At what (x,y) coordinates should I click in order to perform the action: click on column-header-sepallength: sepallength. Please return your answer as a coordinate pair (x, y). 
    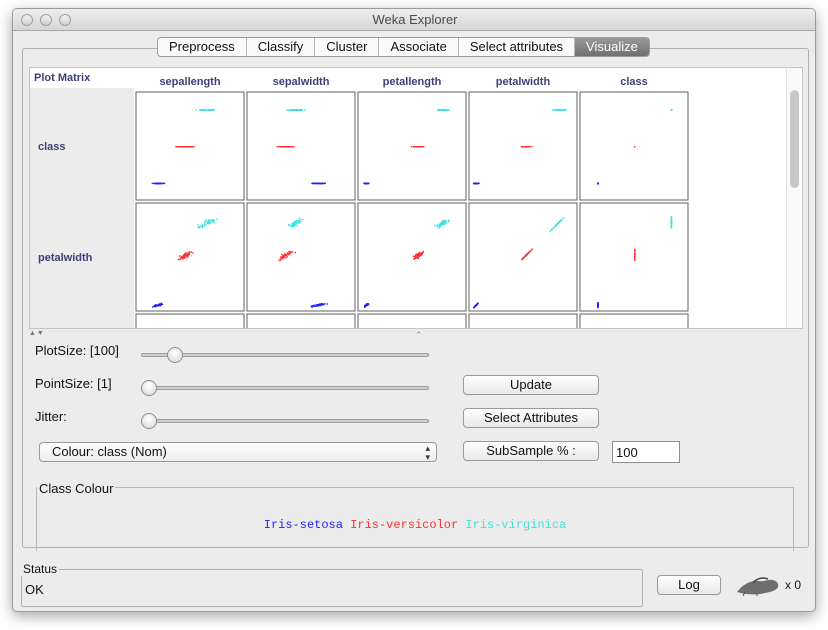
    Looking at the image, I should click on (189, 82).